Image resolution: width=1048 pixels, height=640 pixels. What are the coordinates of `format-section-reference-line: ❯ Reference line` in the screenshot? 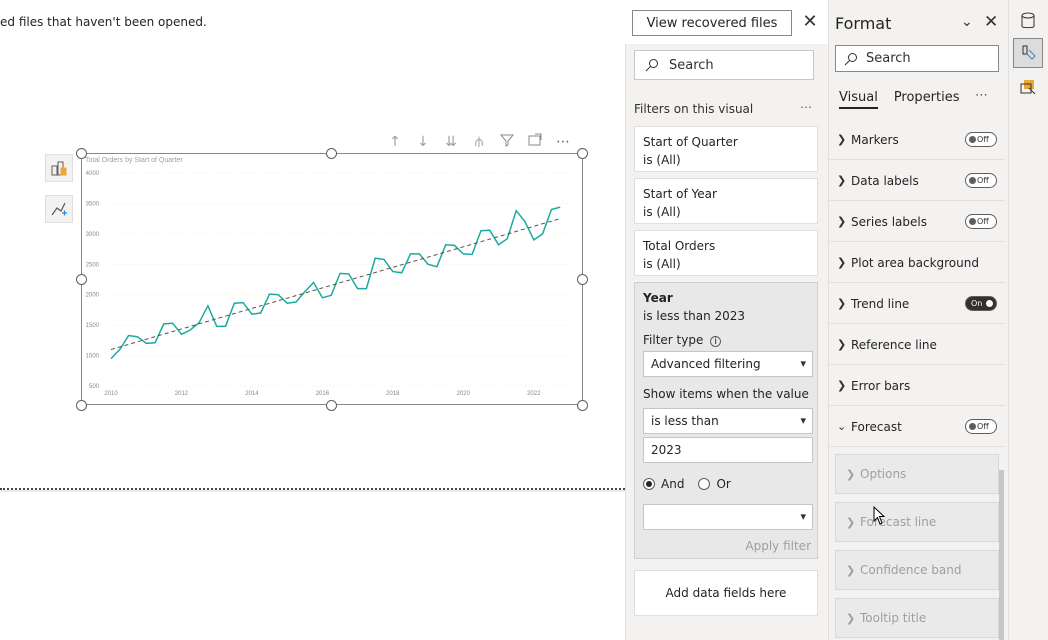 It's located at (917, 345).